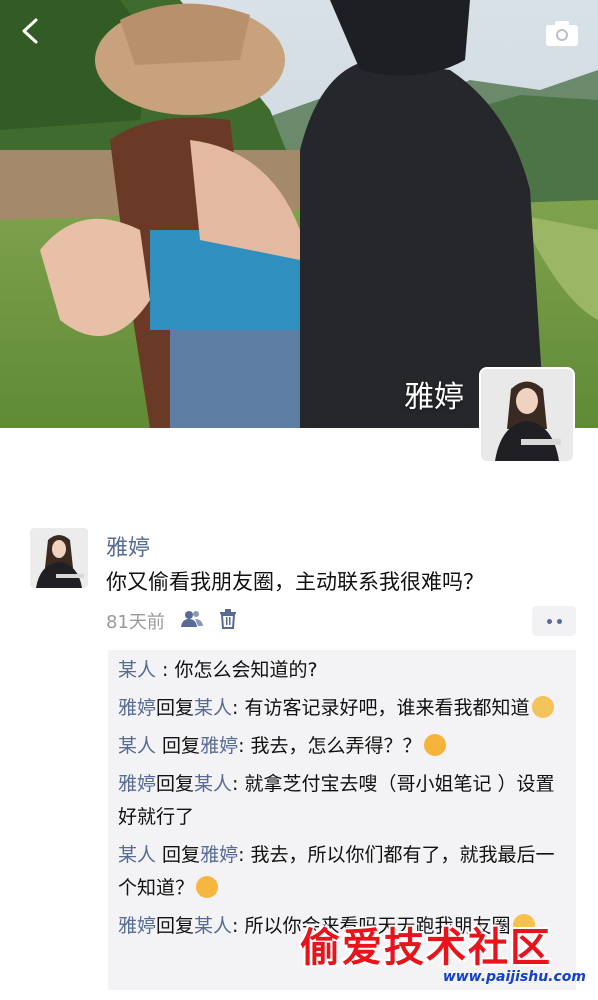 The width and height of the screenshot is (598, 1000). Describe the element at coordinates (342, 872) in the screenshot. I see `comment-item: 某人 回复雅婷: 我去，所以你们都有了，就我最后一个知道？` at that location.